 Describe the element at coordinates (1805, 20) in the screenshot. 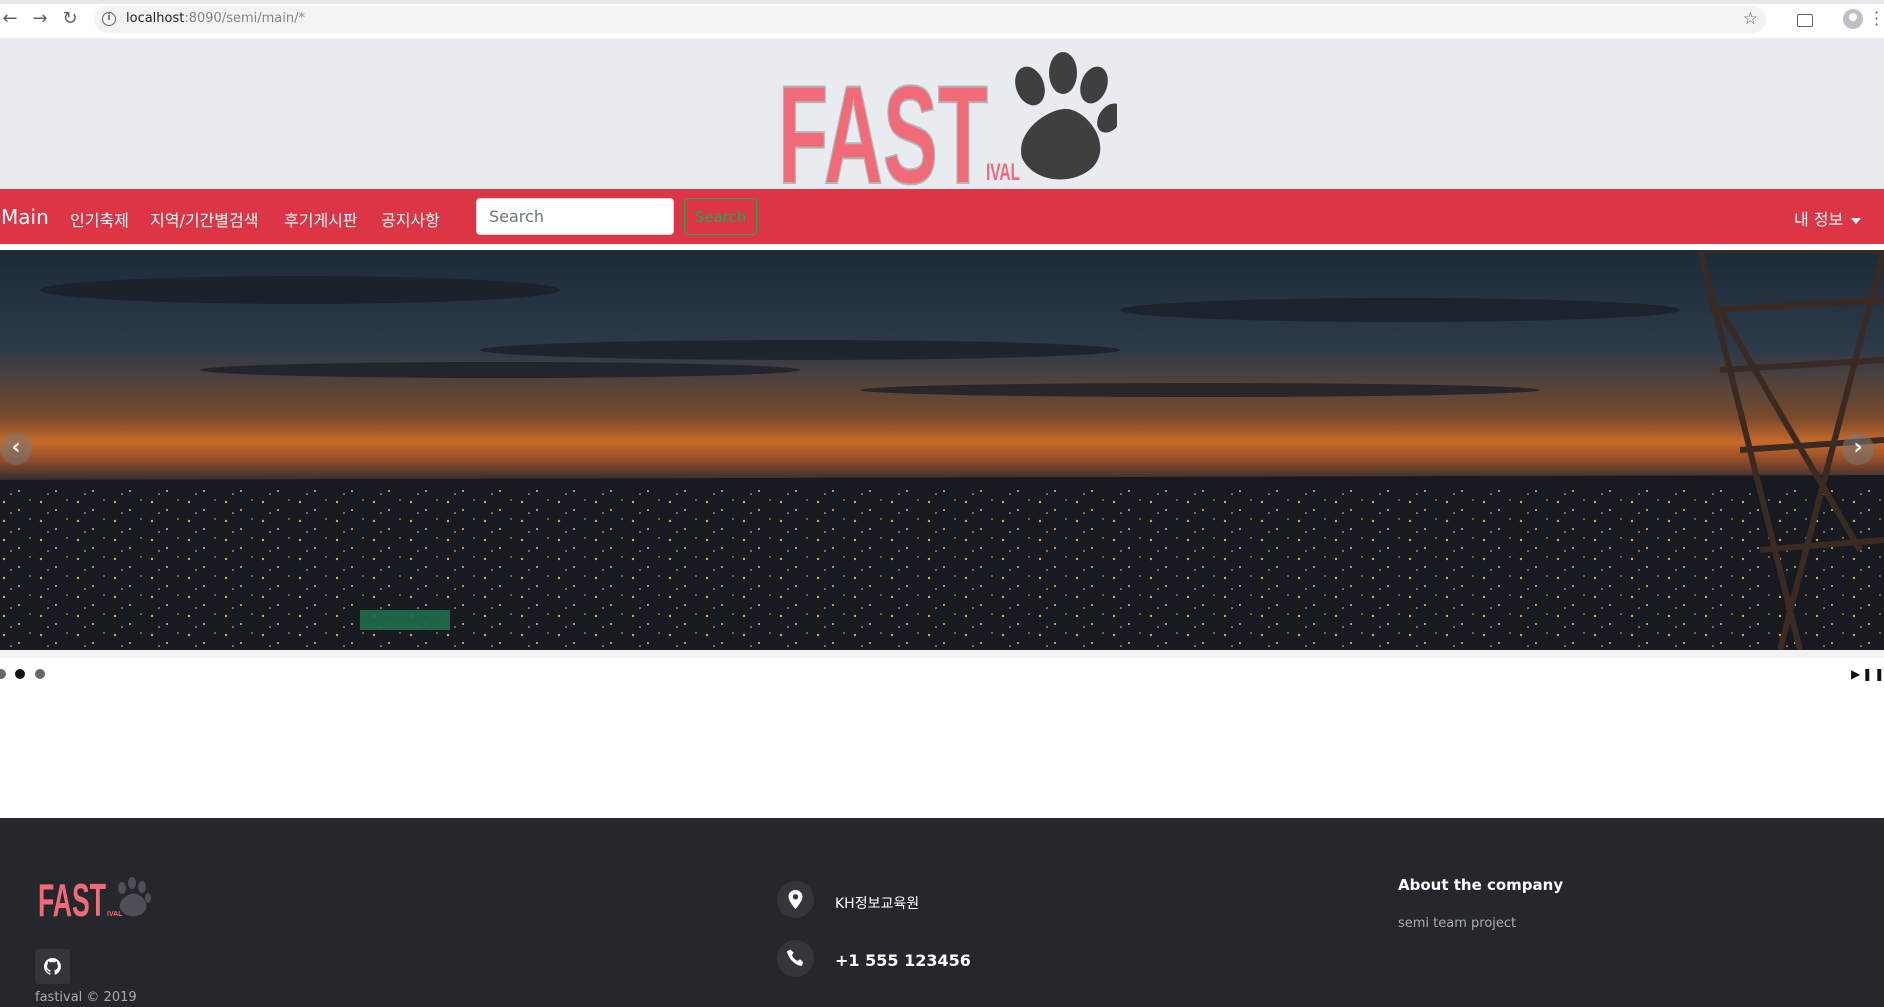

I see `cast-icon` at that location.